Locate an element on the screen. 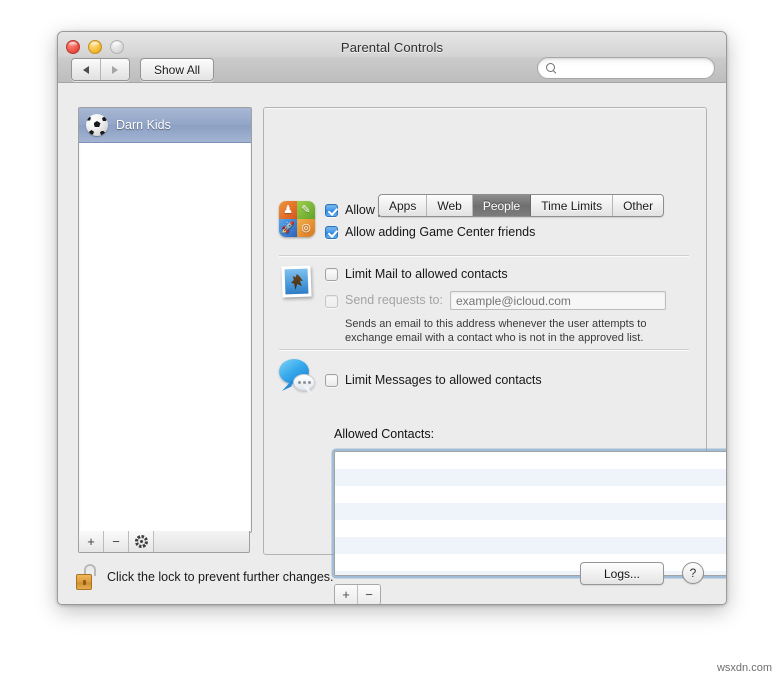 This screenshot has width=782, height=682. messages-options: Limit Messages to allowed contacts is located at coordinates (433, 377).